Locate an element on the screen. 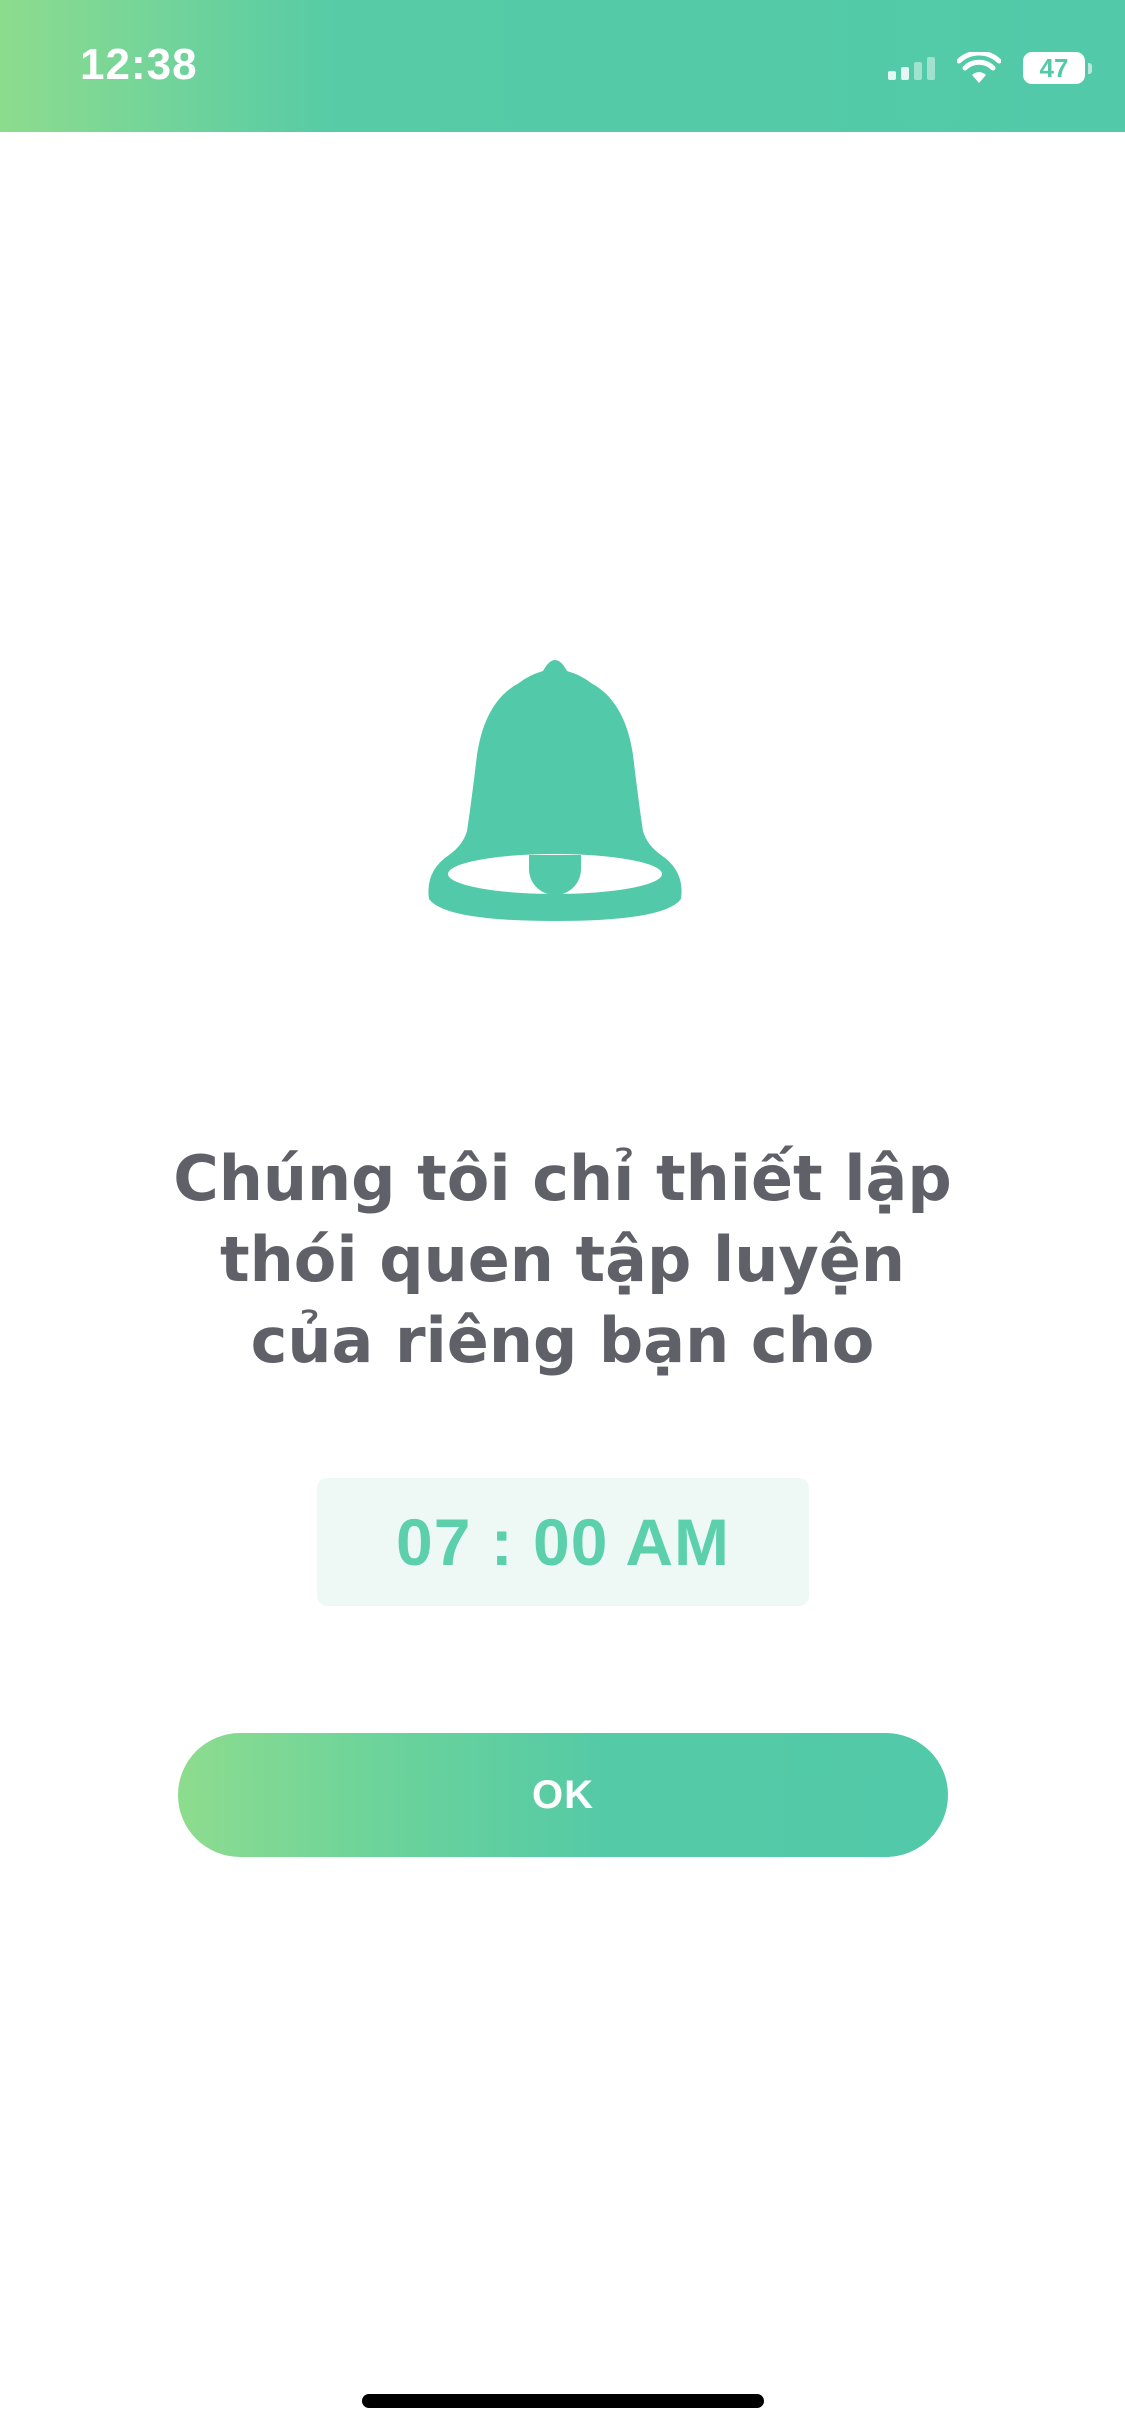  status-bar: 12:38 47 is located at coordinates (562, 66).